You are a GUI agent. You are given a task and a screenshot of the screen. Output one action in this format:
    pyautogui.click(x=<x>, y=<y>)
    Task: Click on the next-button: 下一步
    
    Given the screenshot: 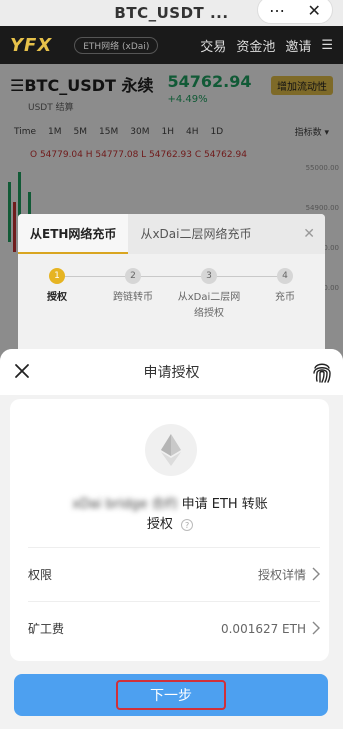 What is the action you would take?
    pyautogui.click(x=171, y=695)
    